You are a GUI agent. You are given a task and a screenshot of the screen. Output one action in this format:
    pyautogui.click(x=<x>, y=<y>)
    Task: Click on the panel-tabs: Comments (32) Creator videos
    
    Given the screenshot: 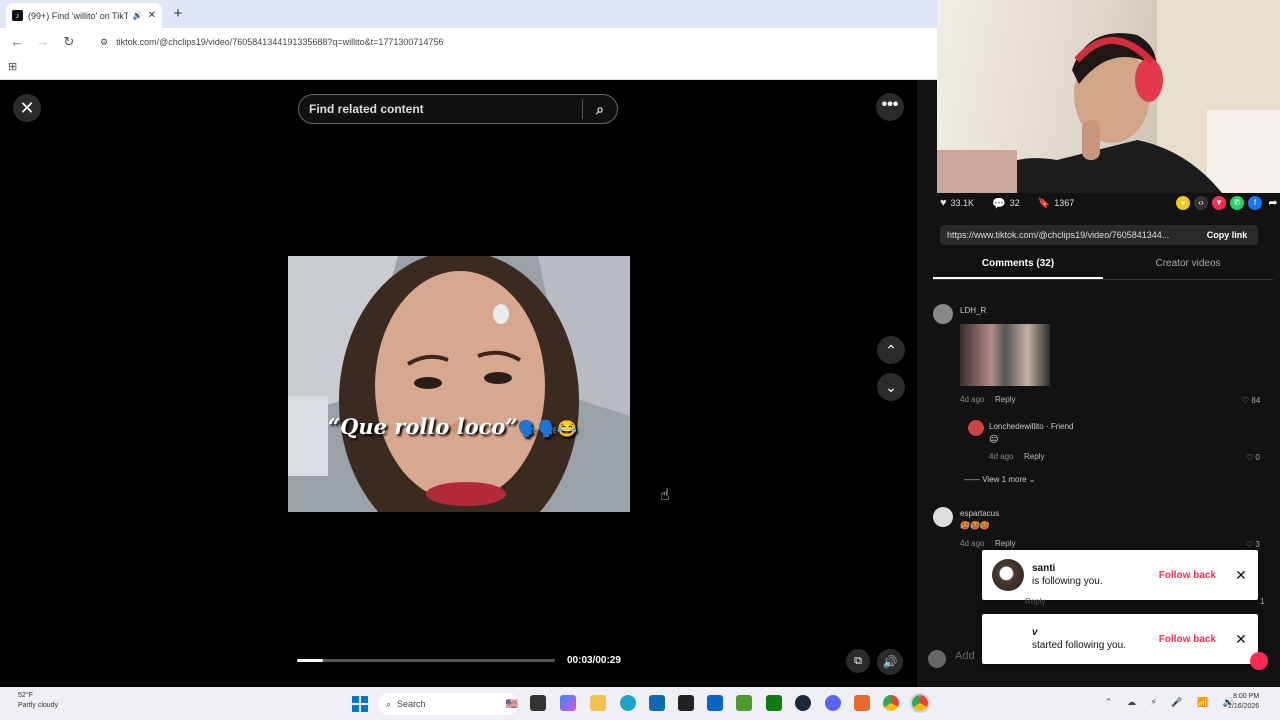 What is the action you would take?
    pyautogui.click(x=1103, y=269)
    